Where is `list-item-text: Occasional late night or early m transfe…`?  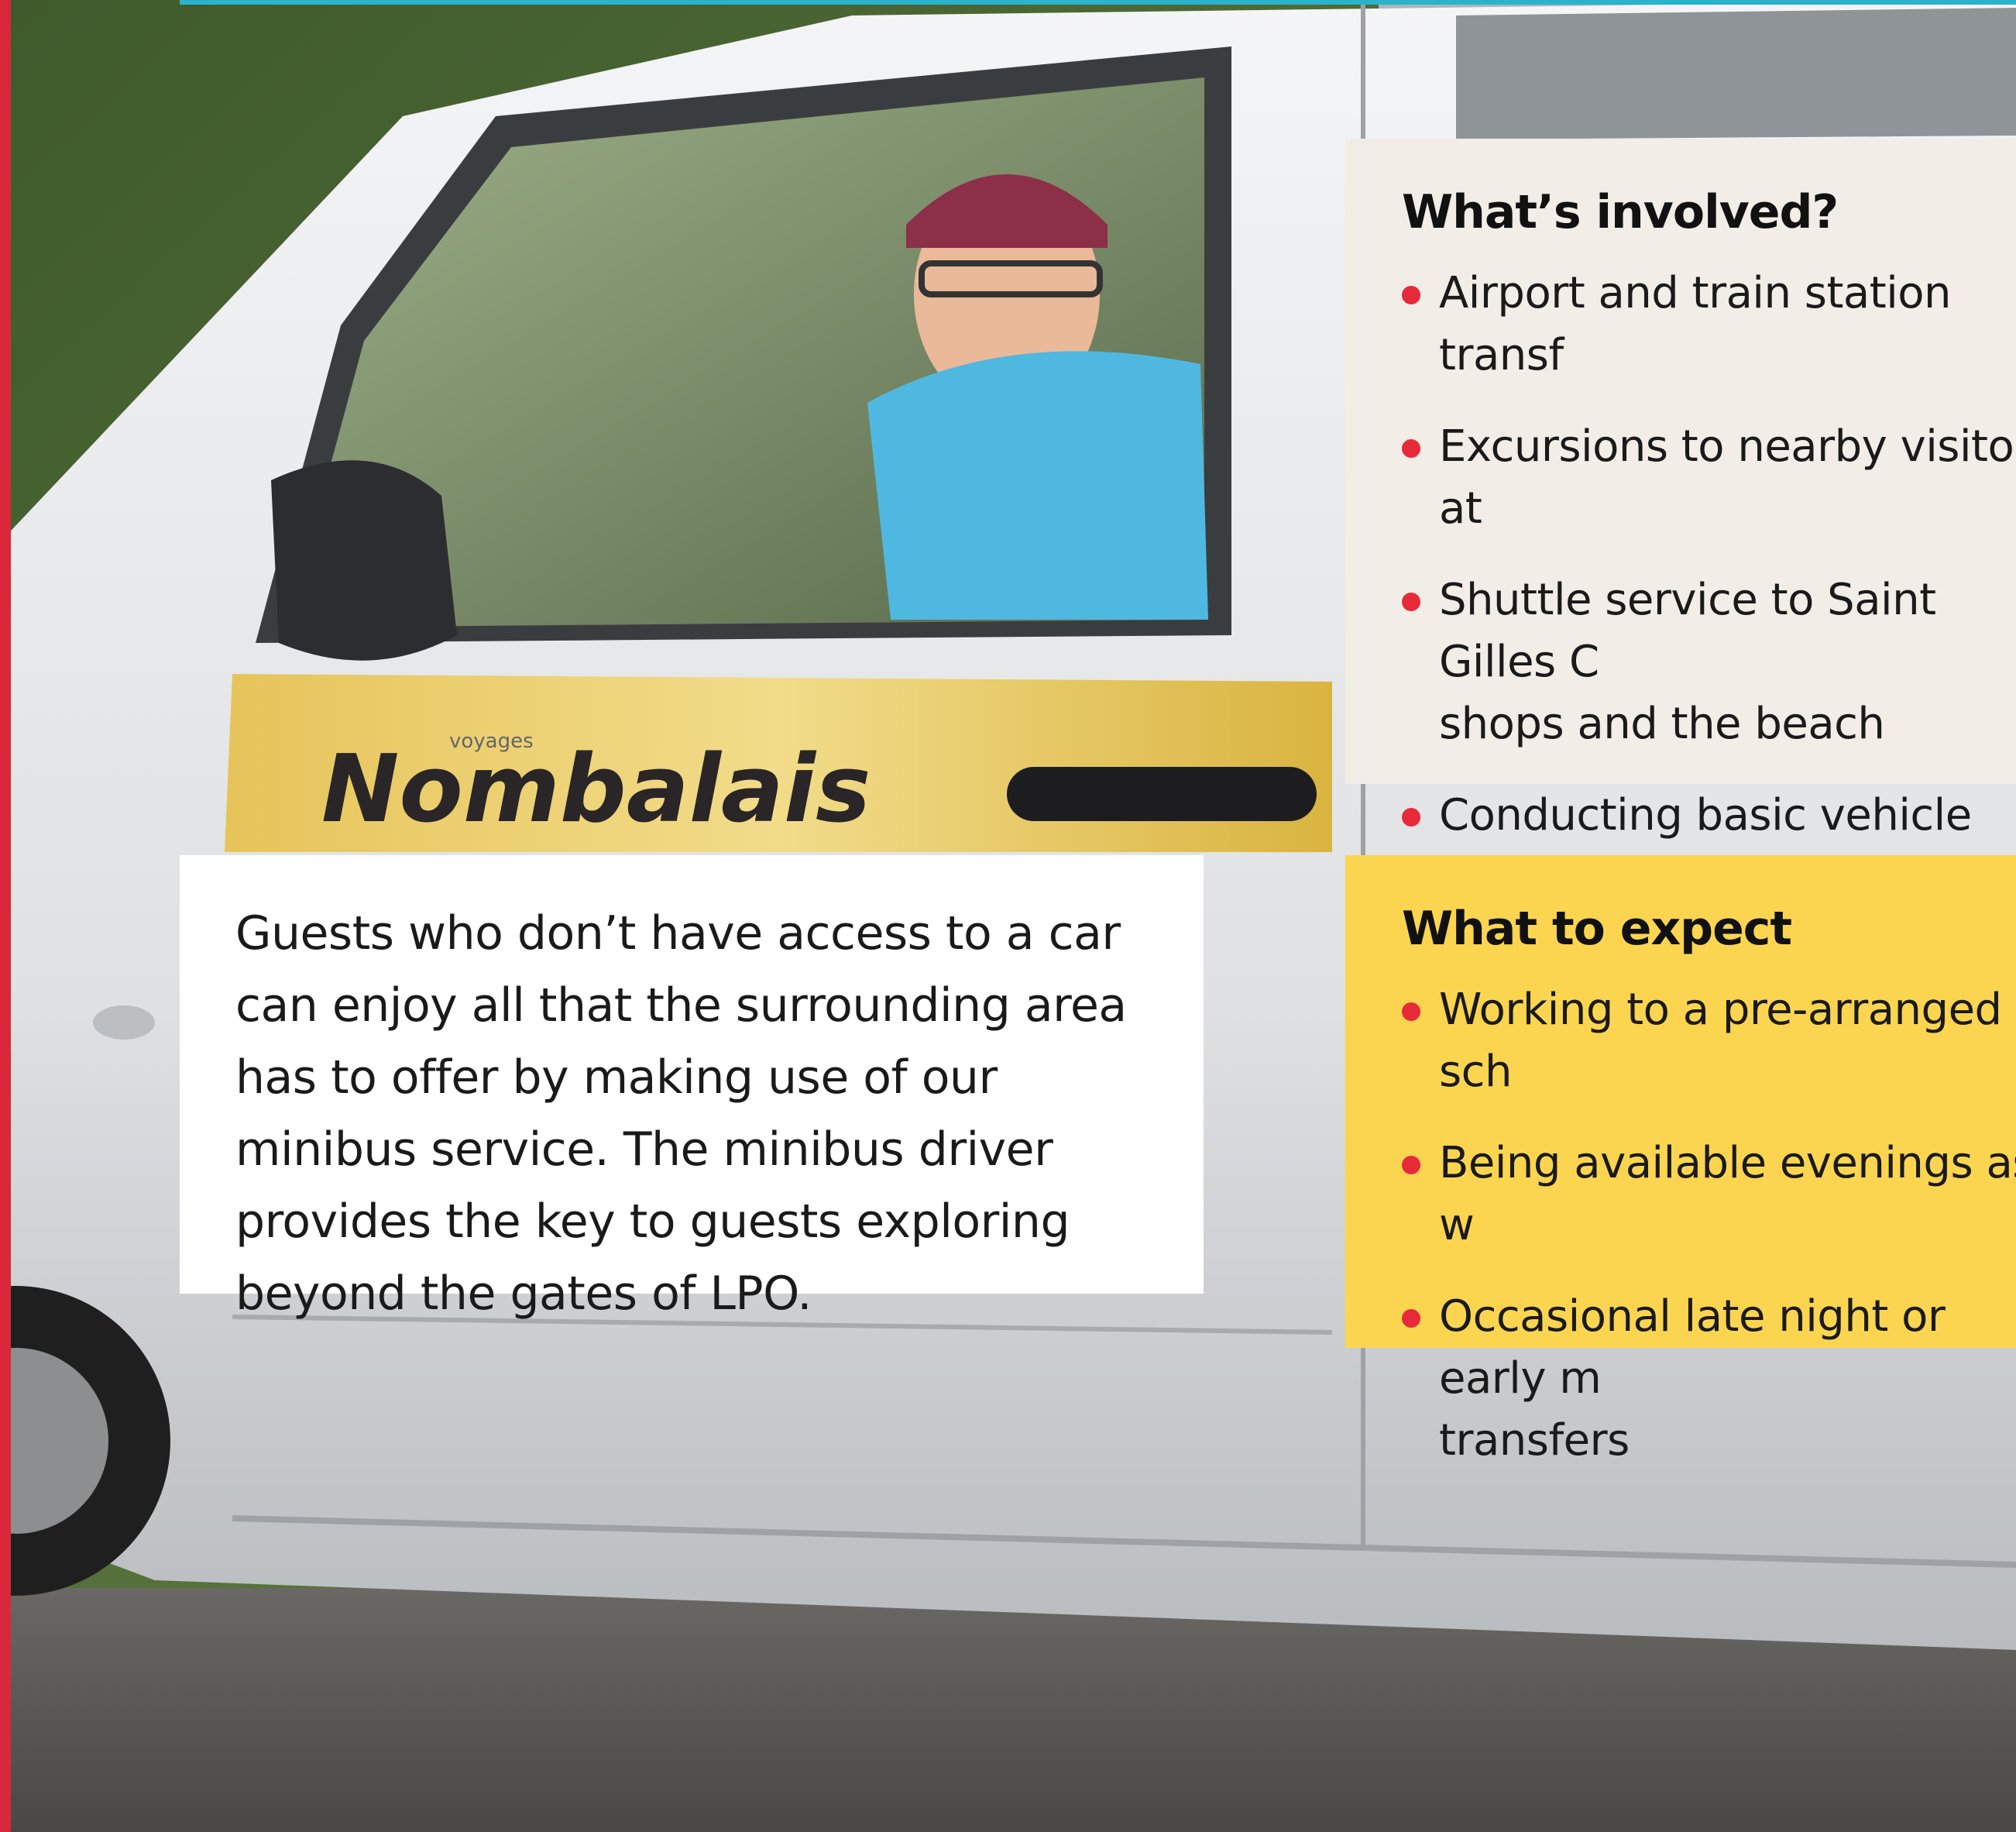
list-item-text: Occasional late night or early m transfe… is located at coordinates (1692, 1378).